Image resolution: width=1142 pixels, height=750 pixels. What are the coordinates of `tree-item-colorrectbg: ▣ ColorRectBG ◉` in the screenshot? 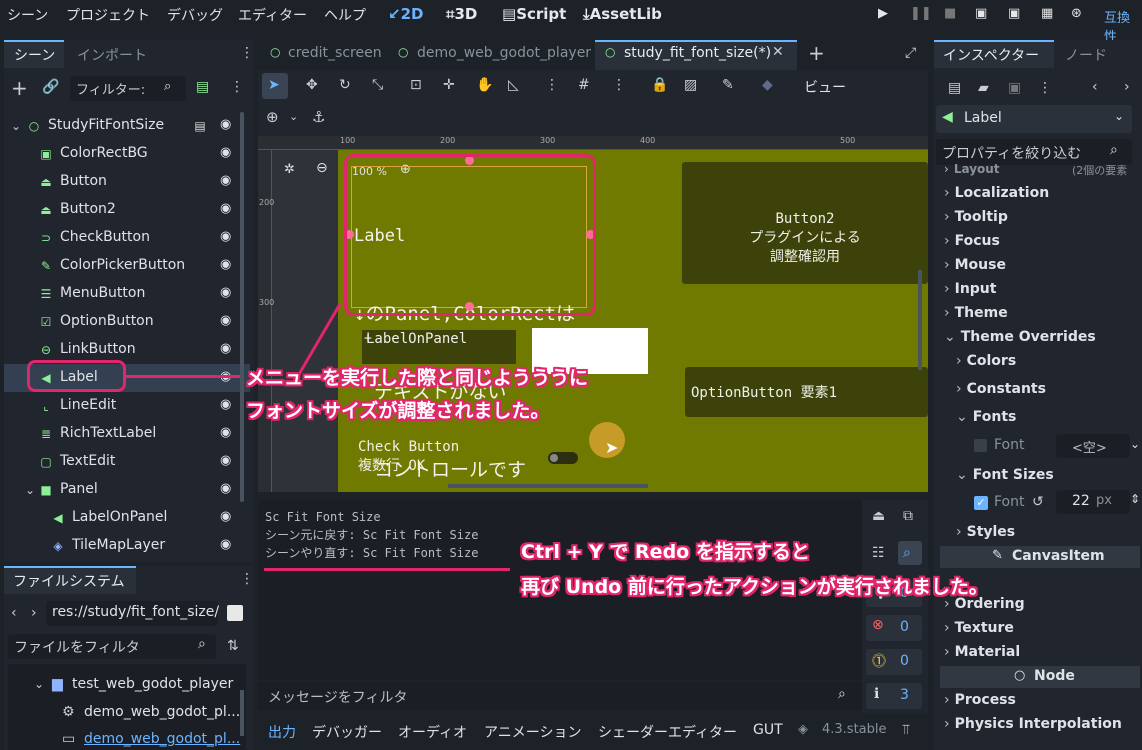 It's located at (127, 154).